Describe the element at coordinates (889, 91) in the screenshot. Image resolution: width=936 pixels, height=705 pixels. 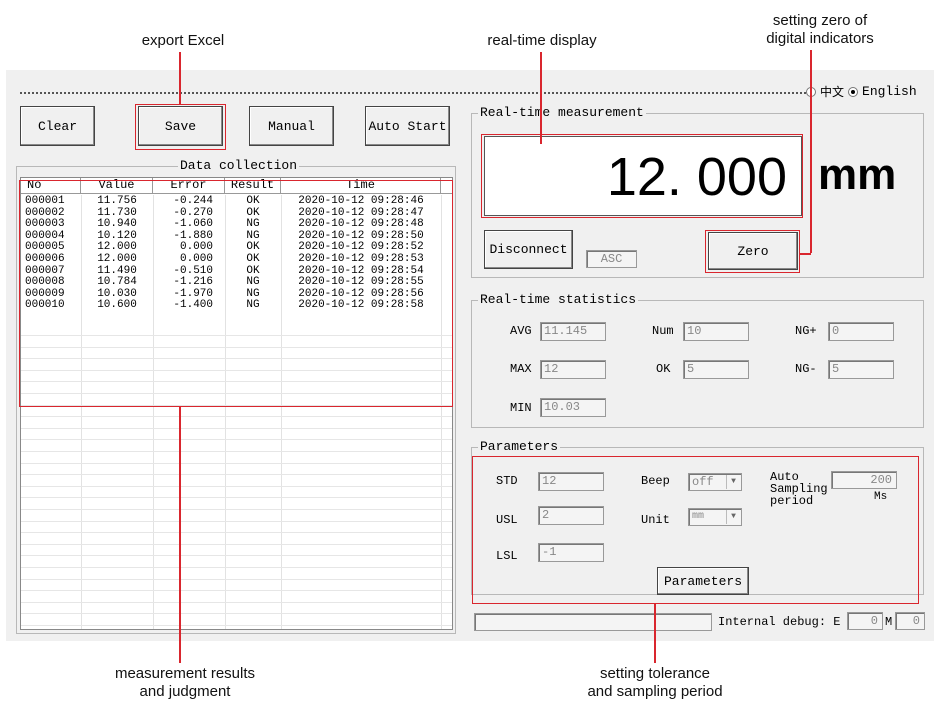
I see `english-label: English` at that location.